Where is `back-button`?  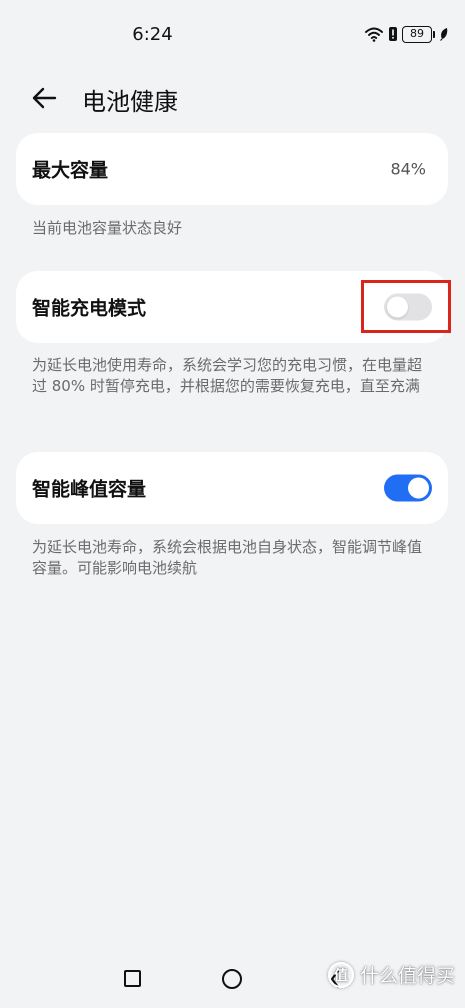
back-button is located at coordinates (44, 98).